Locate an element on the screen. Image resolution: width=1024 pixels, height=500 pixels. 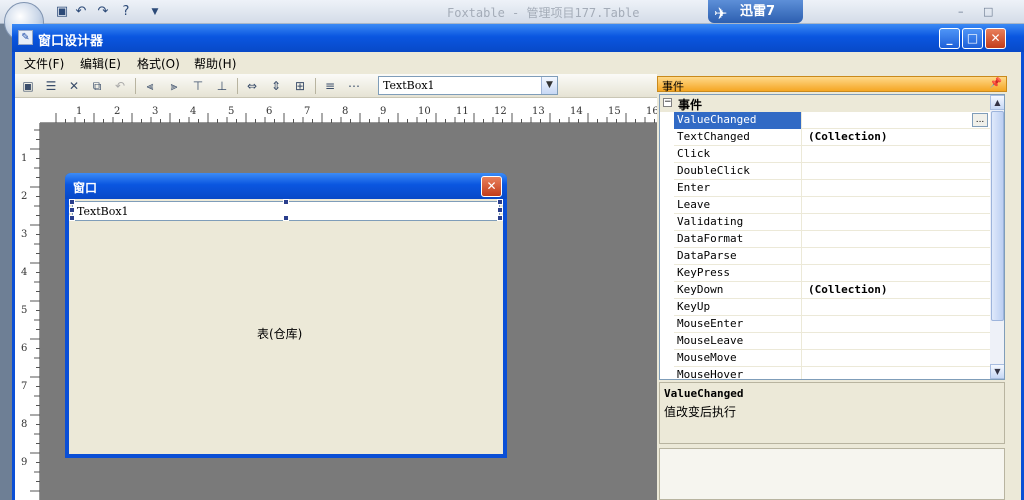
property-row: MouseMove is located at coordinates (832, 358).